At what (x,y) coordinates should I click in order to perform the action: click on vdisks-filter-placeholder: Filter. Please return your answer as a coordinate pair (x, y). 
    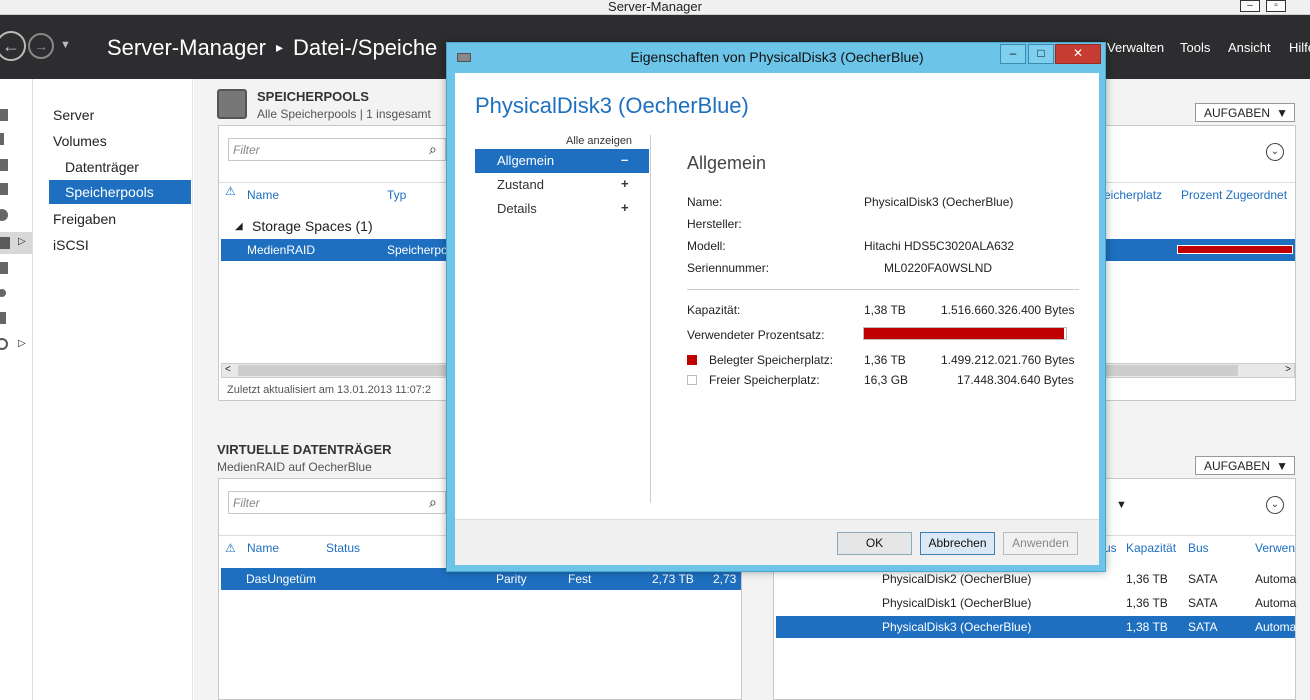
    Looking at the image, I should click on (246, 503).